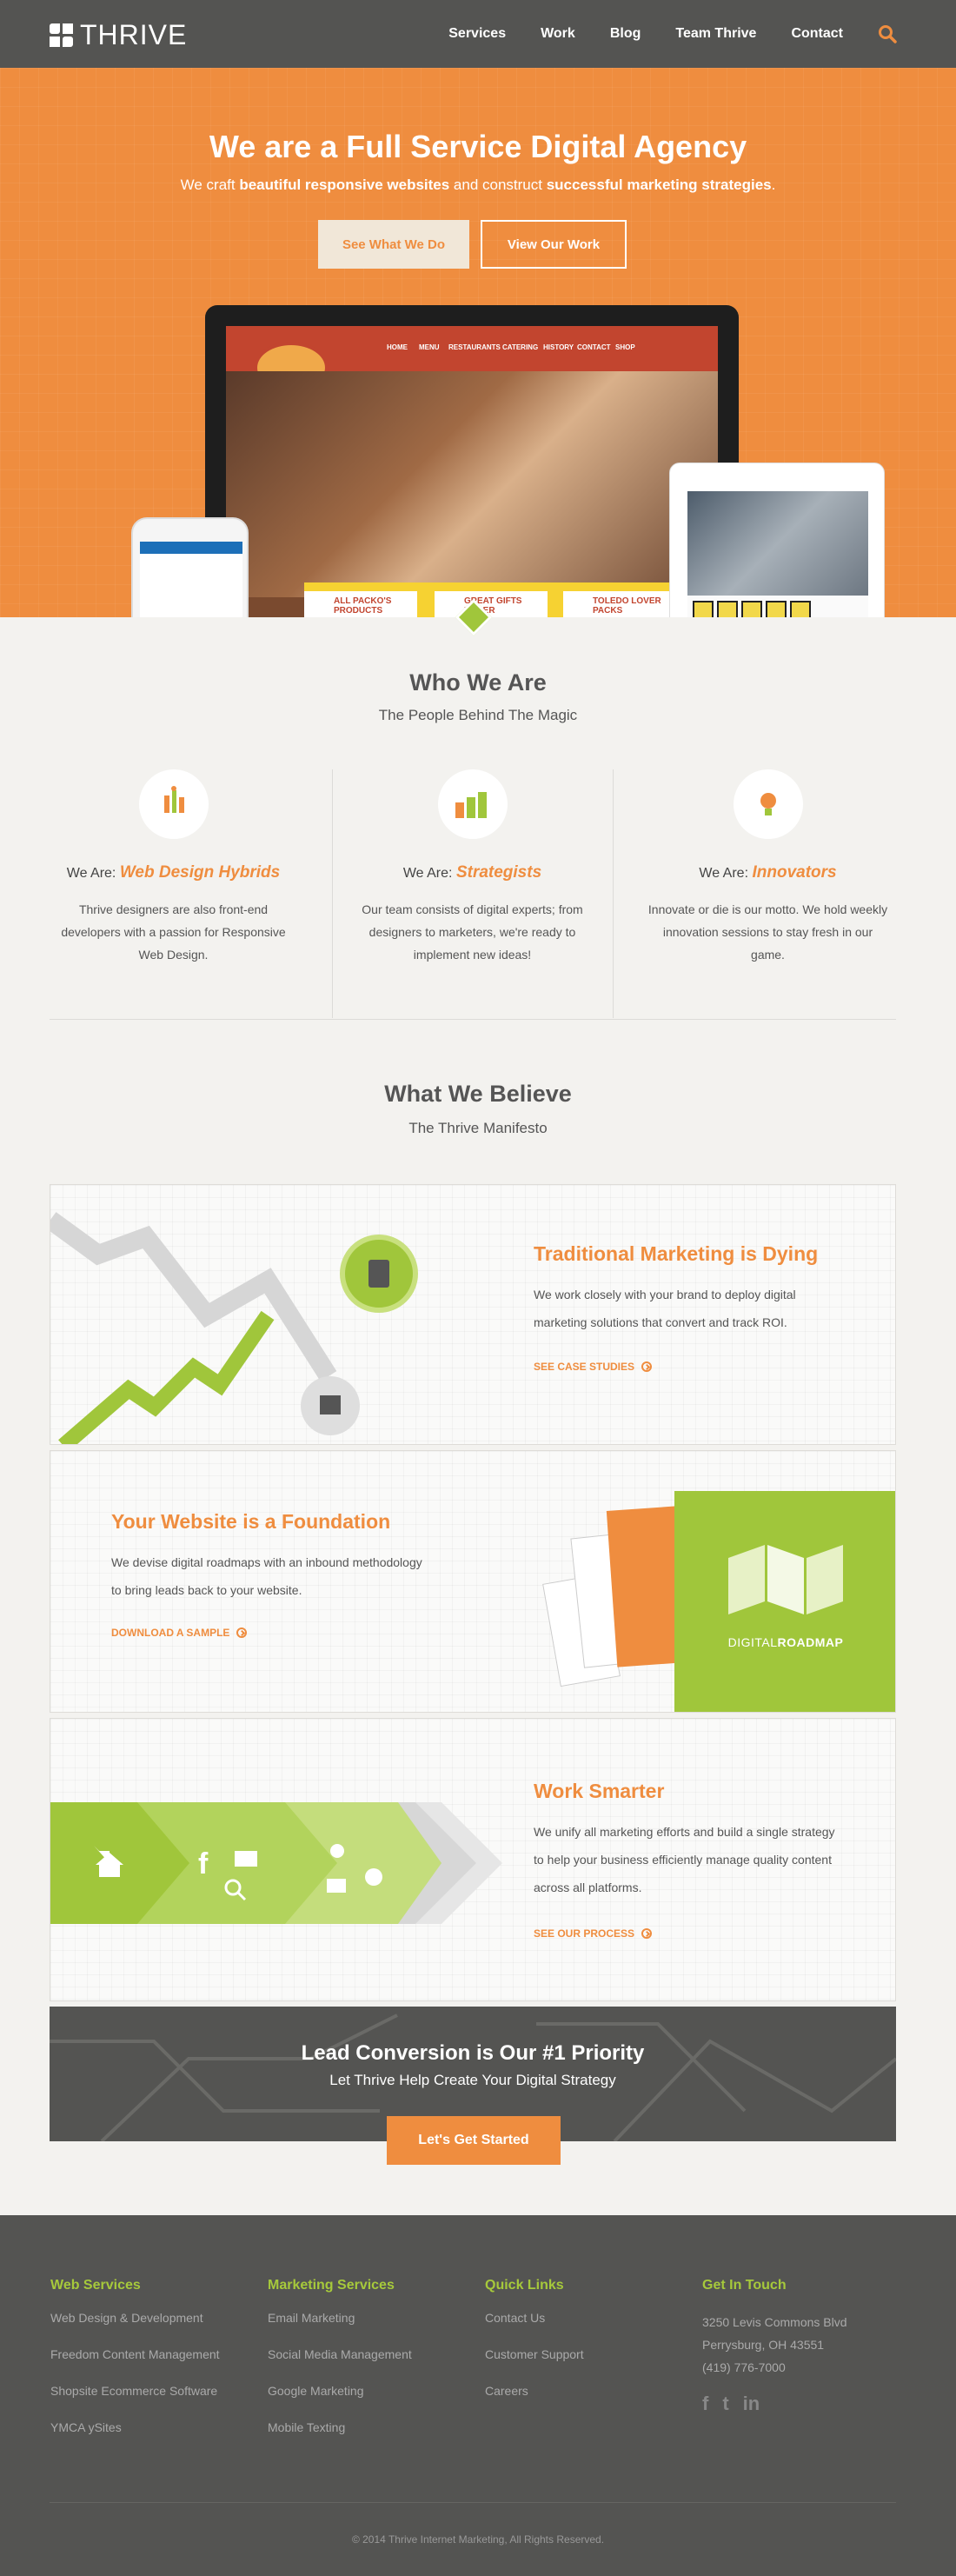 The image size is (956, 2576). I want to click on footer-link: Web Design & Development, so click(135, 2318).